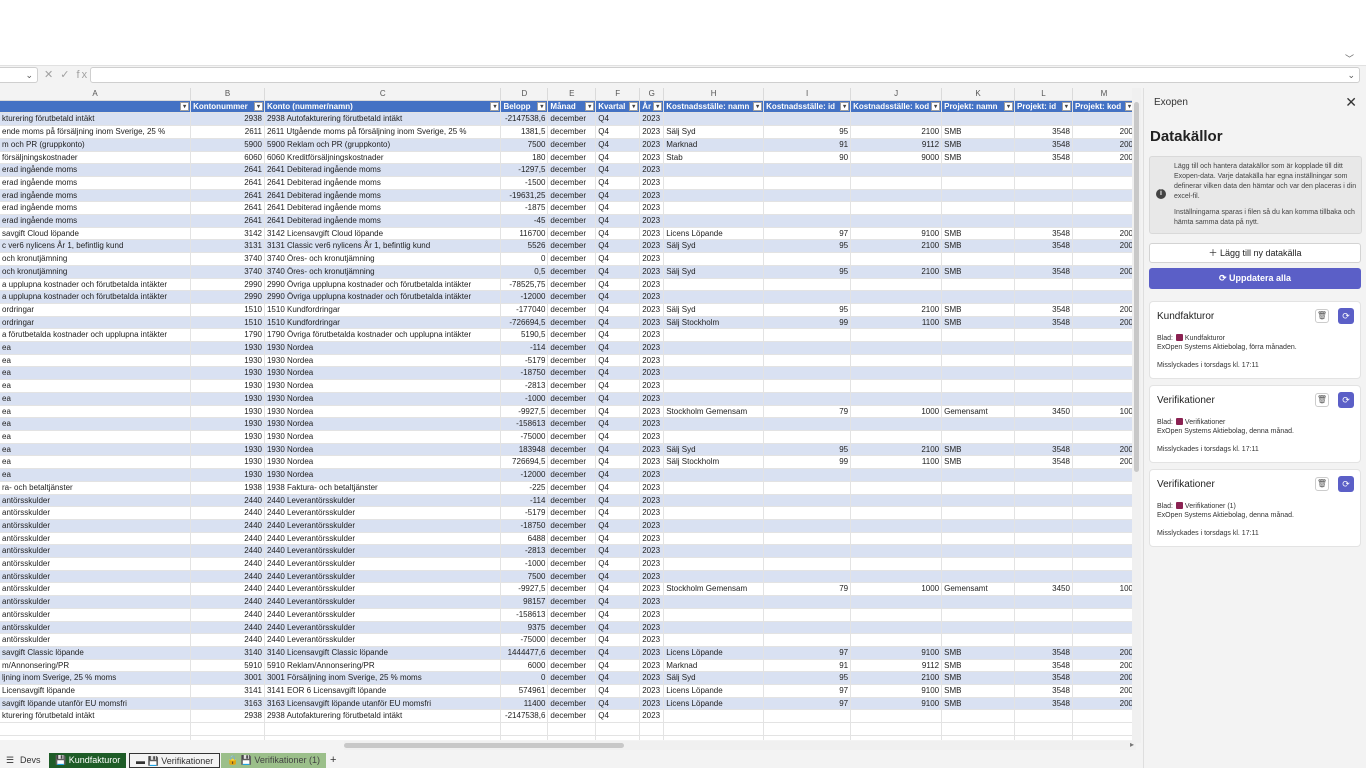  What do you see at coordinates (714, 158) in the screenshot?
I see `table-cell: Stab` at bounding box center [714, 158].